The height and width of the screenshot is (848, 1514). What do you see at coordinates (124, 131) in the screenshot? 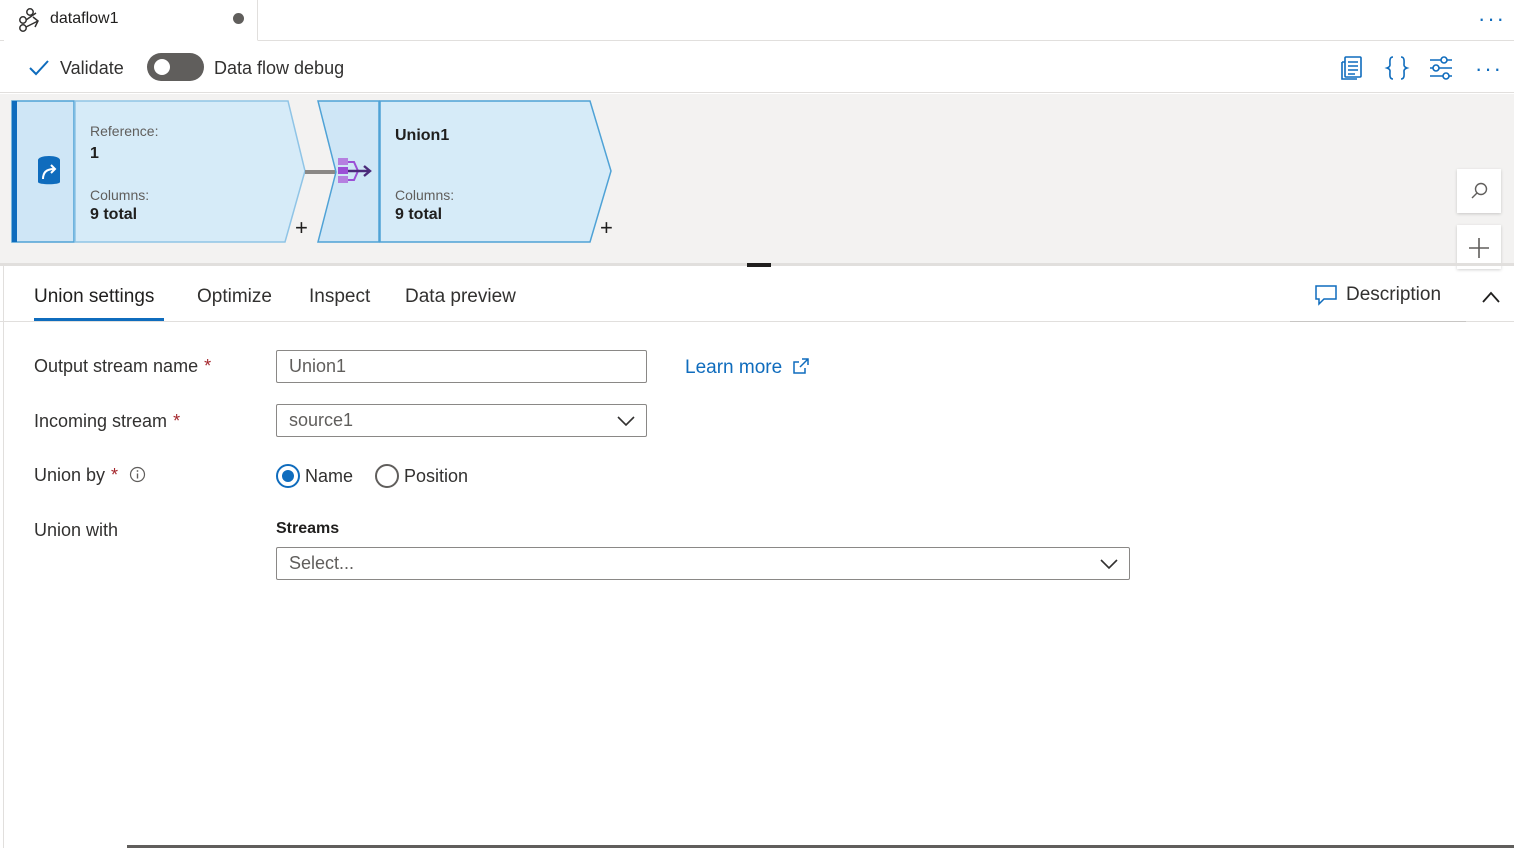
I see `source-reference-label: Reference:` at bounding box center [124, 131].